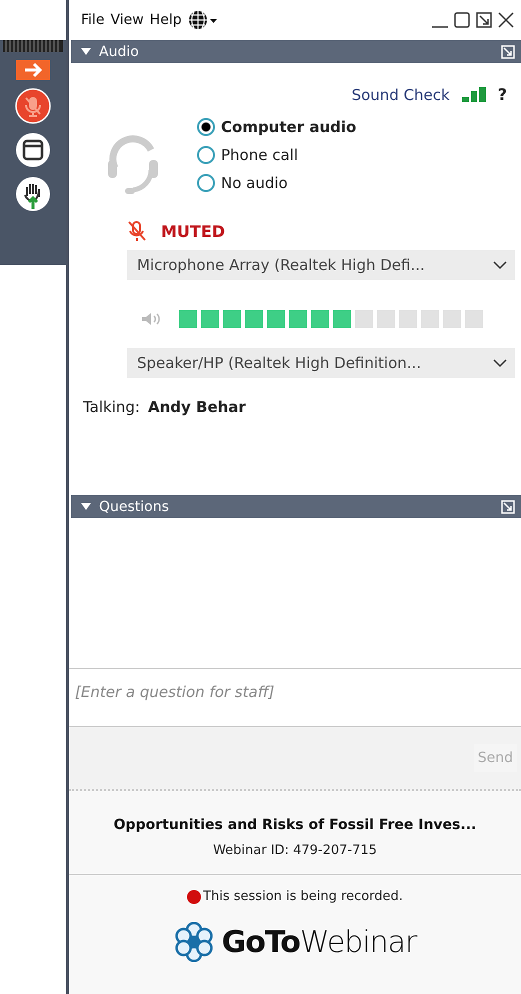 The image size is (521, 994). Describe the element at coordinates (254, 183) in the screenshot. I see `radio-label: No audio` at that location.